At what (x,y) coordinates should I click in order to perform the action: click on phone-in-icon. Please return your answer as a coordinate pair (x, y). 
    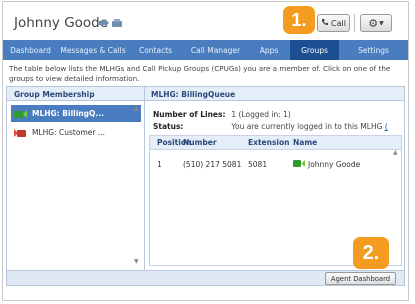
    Looking at the image, I should click on (21, 114).